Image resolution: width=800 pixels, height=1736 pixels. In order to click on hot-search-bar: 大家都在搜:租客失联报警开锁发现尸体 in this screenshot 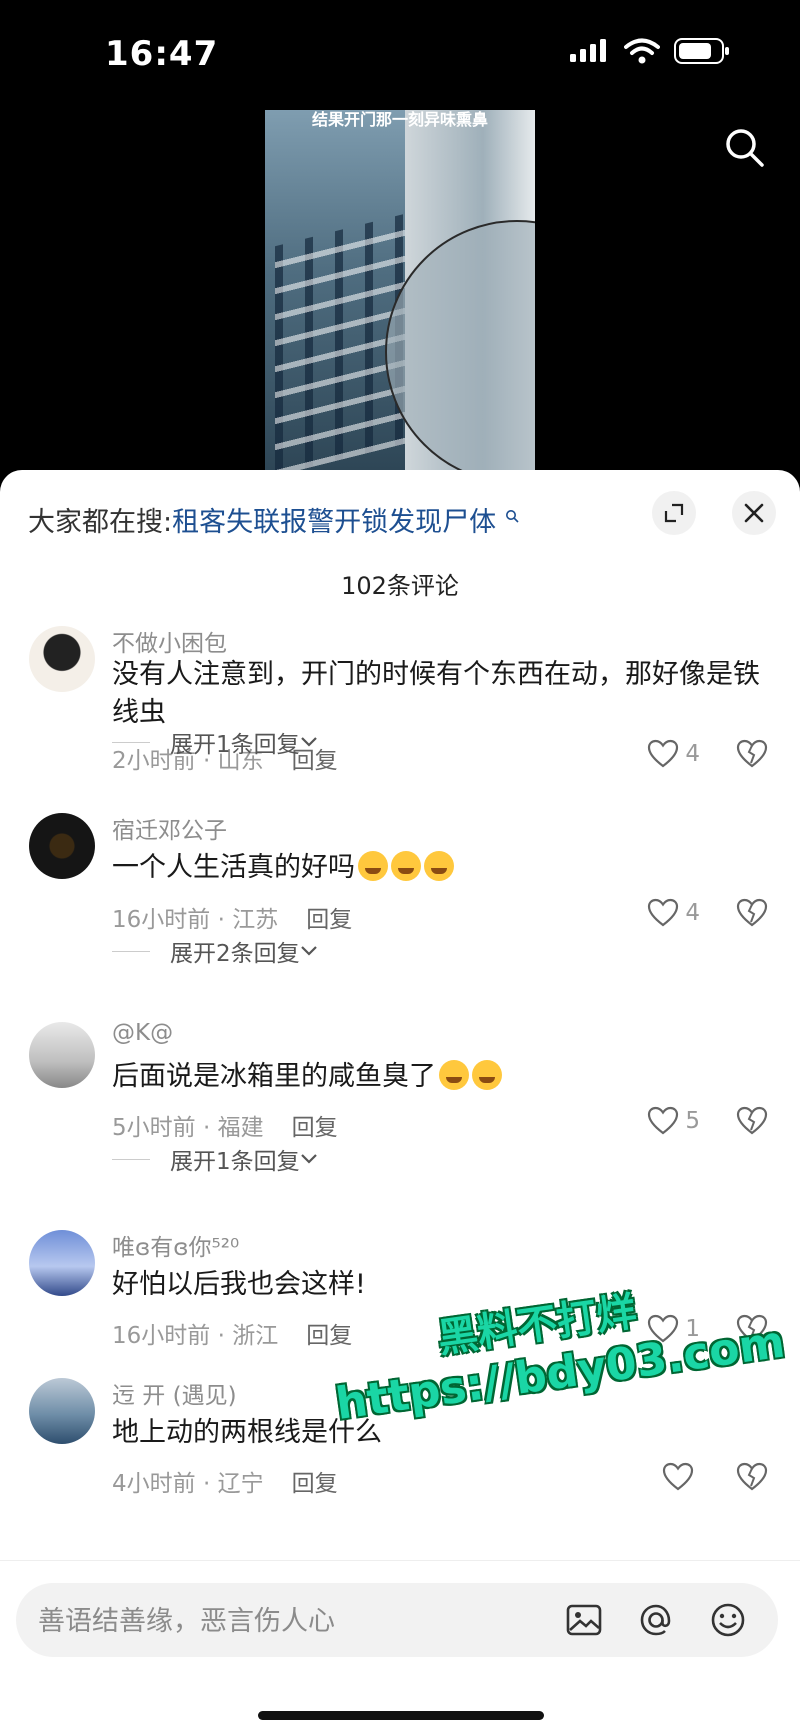, I will do `click(273, 519)`.